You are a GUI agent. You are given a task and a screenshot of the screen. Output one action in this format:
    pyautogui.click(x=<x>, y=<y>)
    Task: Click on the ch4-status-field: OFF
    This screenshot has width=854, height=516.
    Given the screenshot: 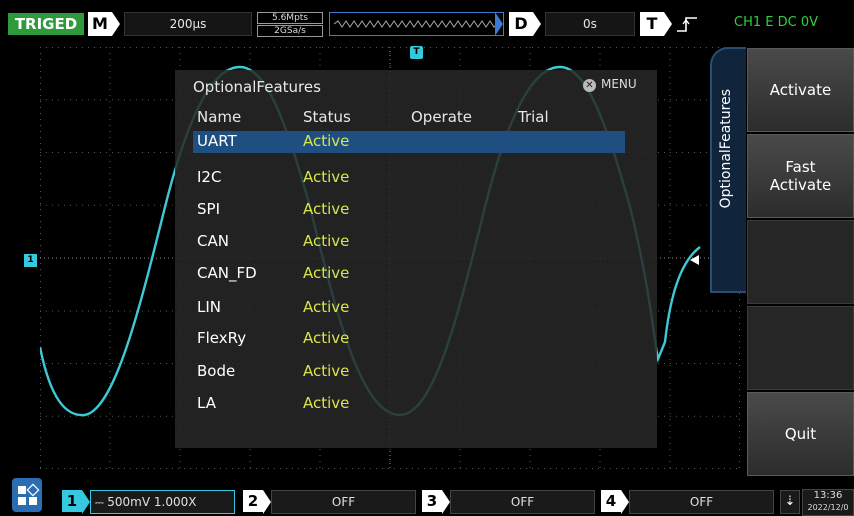 What is the action you would take?
    pyautogui.click(x=701, y=502)
    